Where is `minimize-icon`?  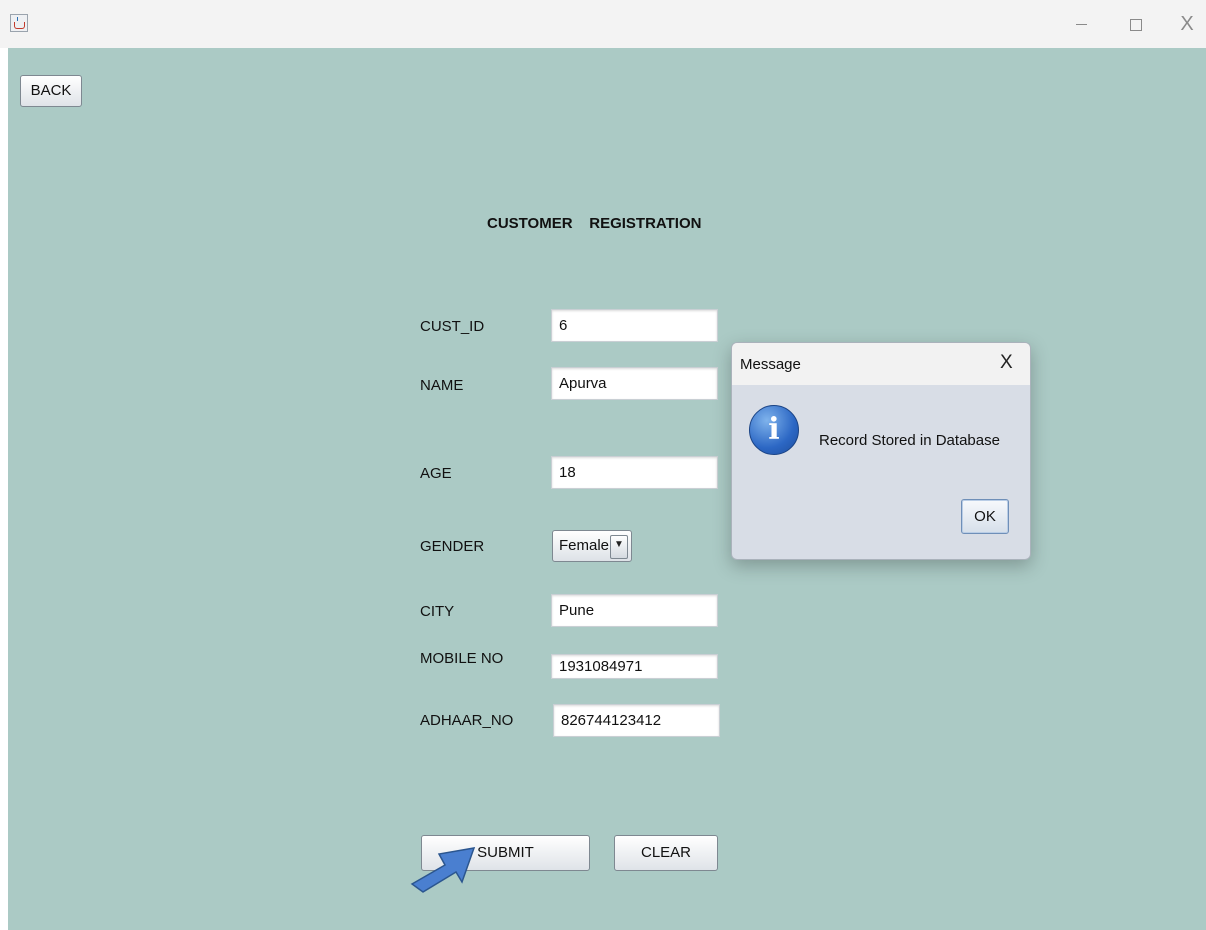
minimize-icon is located at coordinates (1081, 25).